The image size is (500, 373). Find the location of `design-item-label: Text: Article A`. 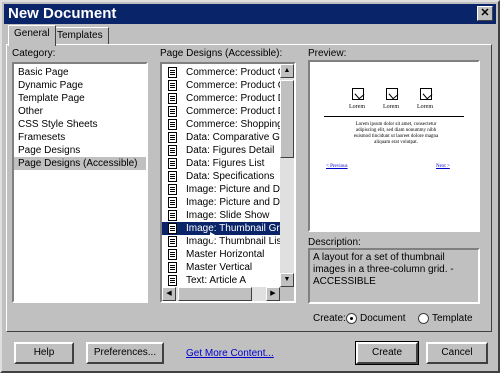

design-item-label: Text: Article A is located at coordinates (216, 280).